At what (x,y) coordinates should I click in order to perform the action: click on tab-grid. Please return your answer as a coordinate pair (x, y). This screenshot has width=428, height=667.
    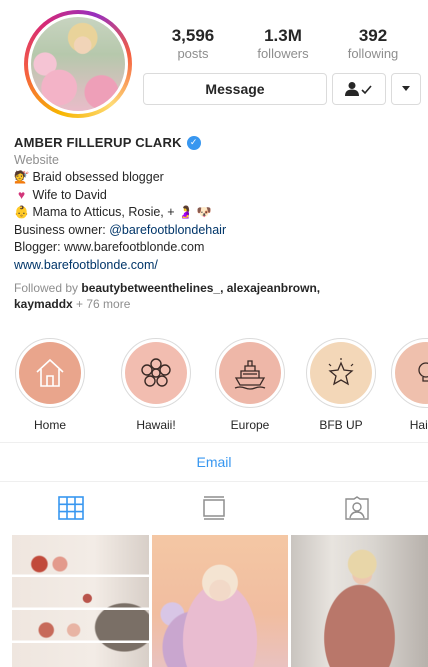
    Looking at the image, I should click on (71, 508).